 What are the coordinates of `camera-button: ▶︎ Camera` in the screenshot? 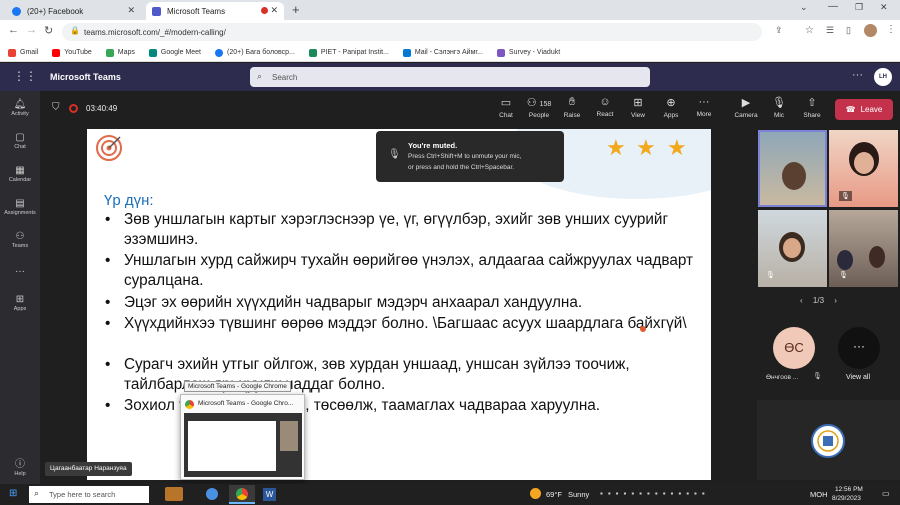 It's located at (746, 107).